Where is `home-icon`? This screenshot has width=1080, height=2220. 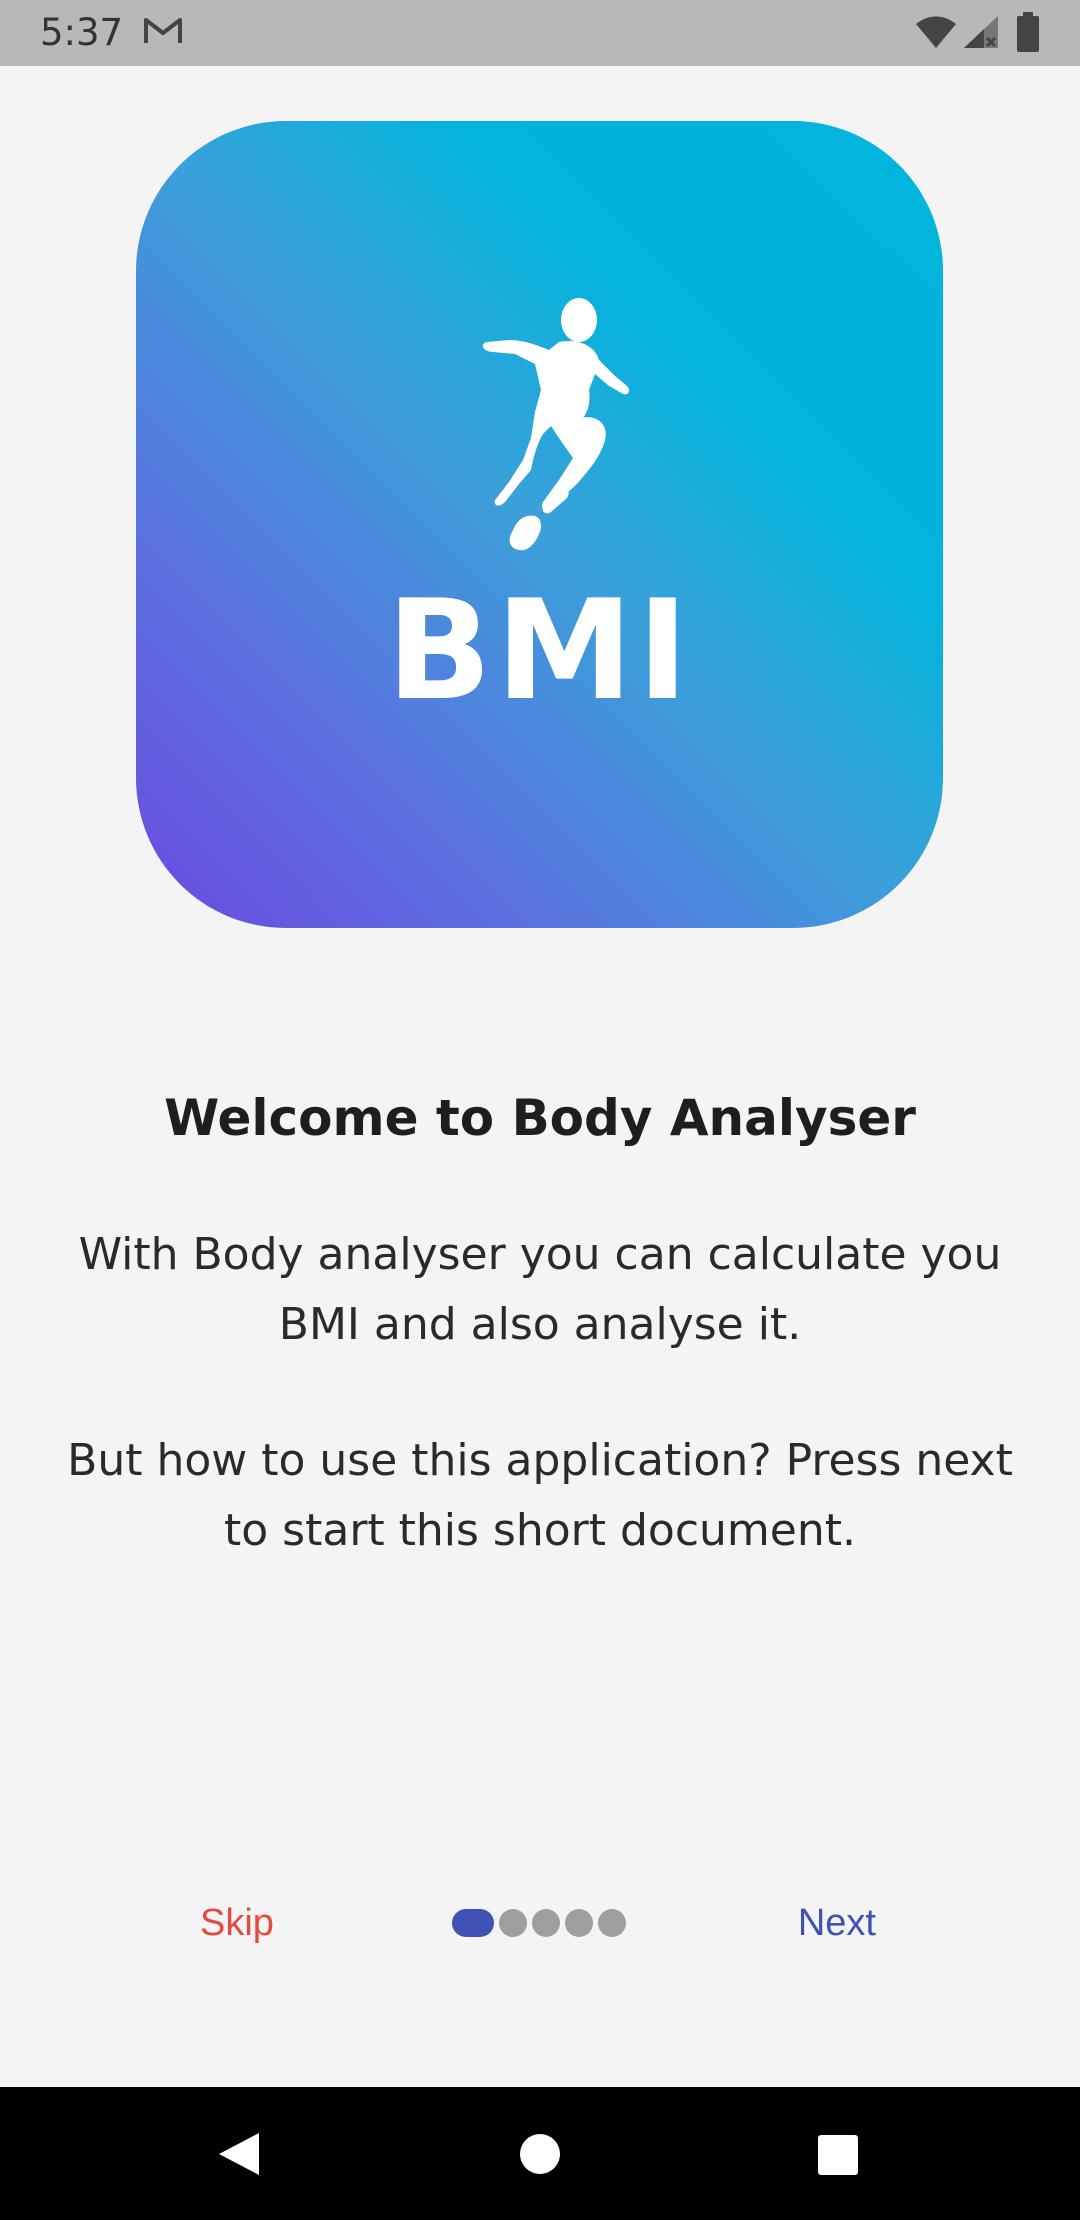
home-icon is located at coordinates (540, 2154).